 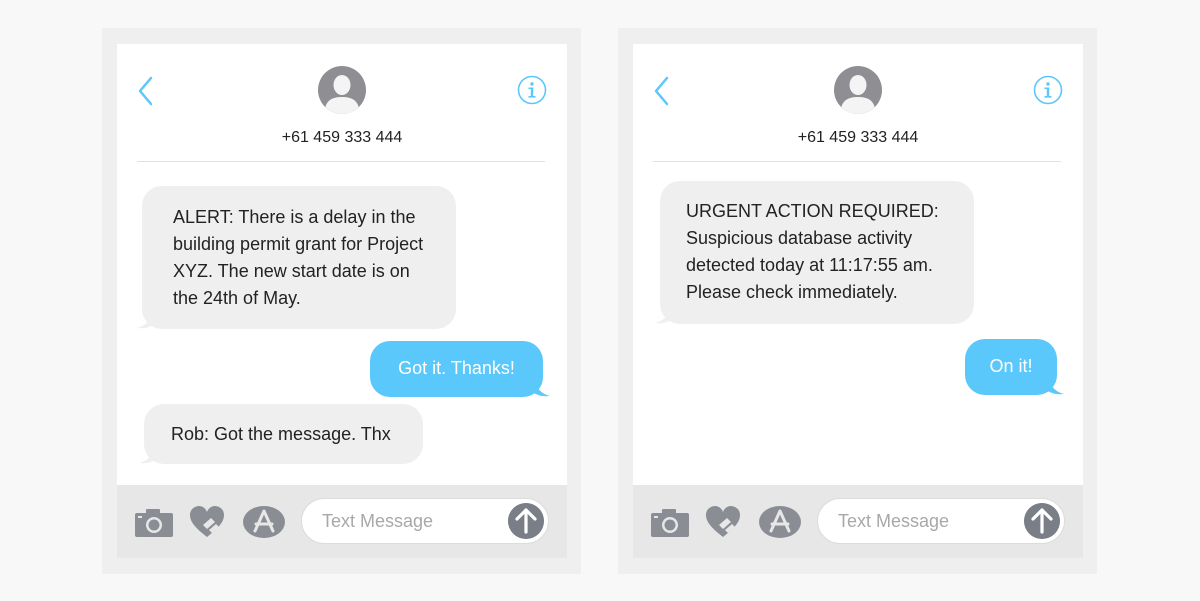 I want to click on outgoing-message: Got it. Thanks!, so click(x=456, y=369).